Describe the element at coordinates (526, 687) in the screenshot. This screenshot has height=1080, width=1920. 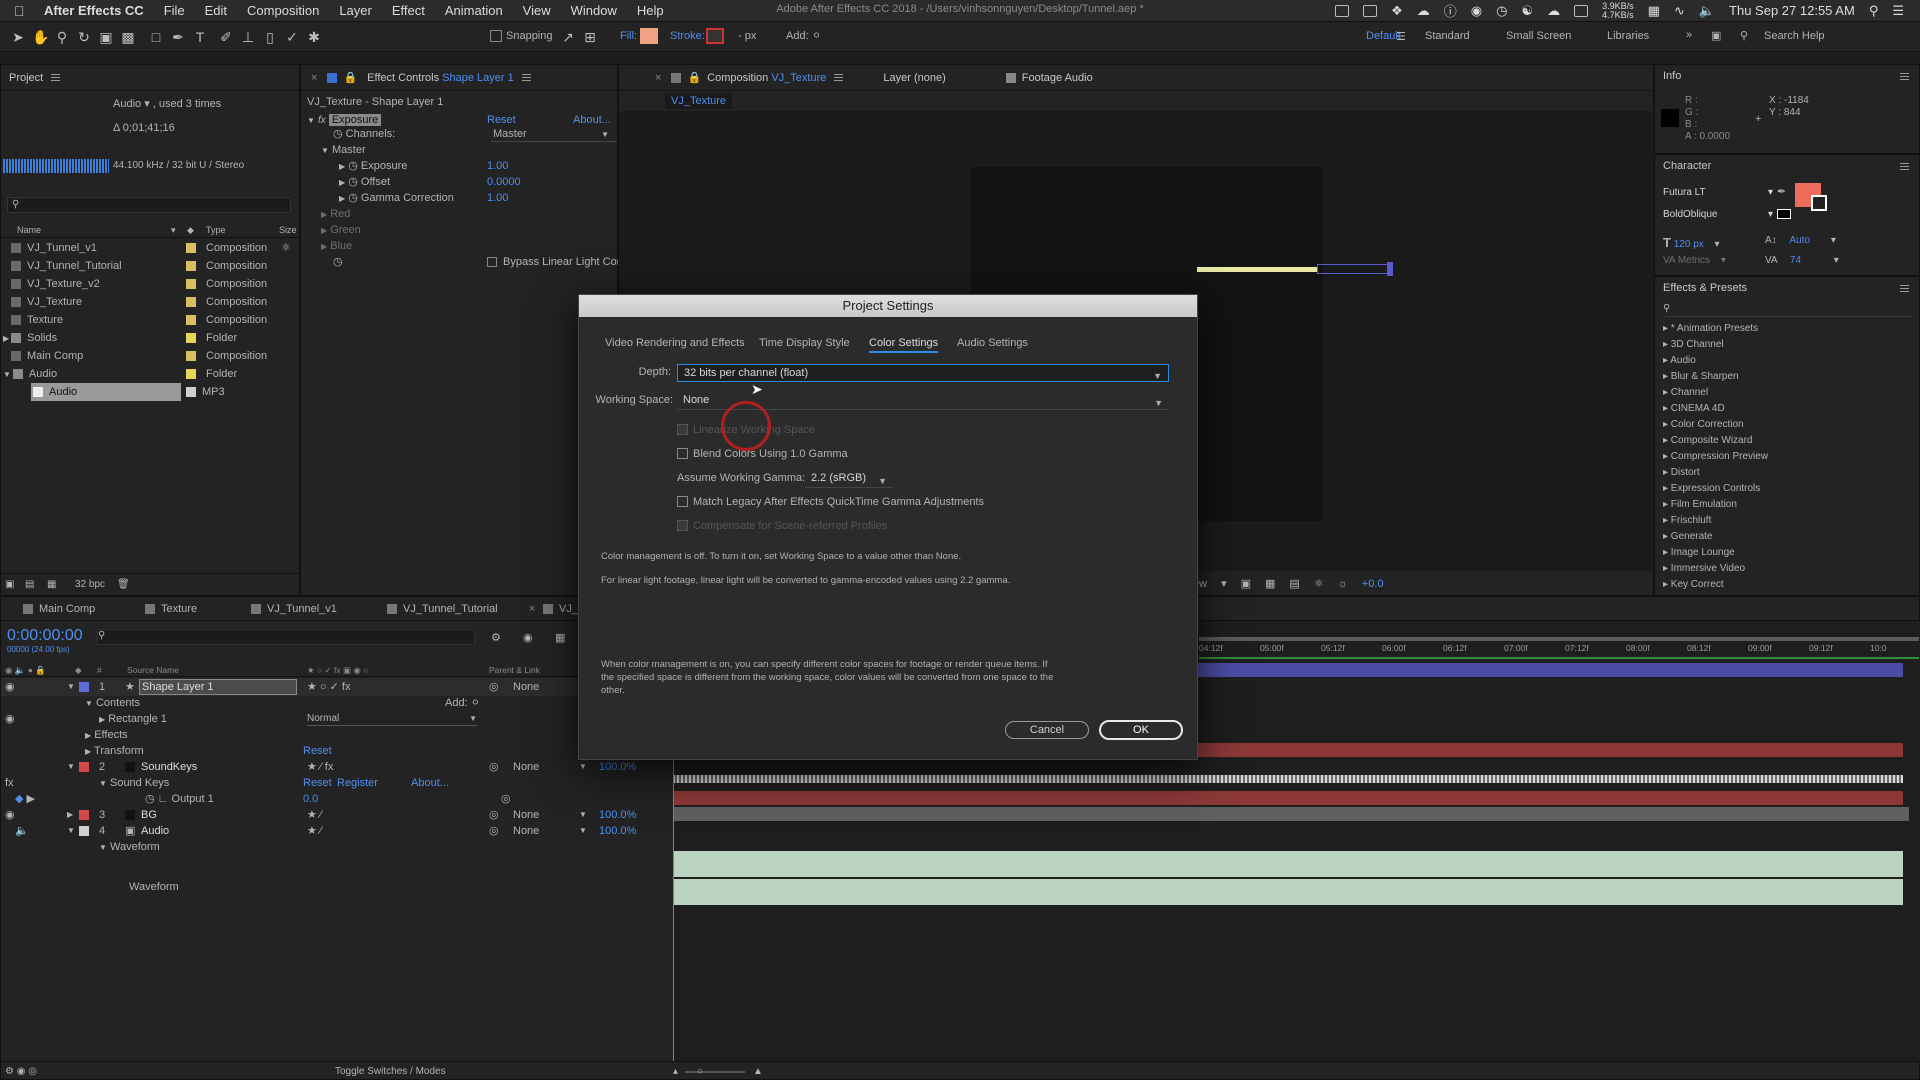
I see `parent-select: None` at that location.